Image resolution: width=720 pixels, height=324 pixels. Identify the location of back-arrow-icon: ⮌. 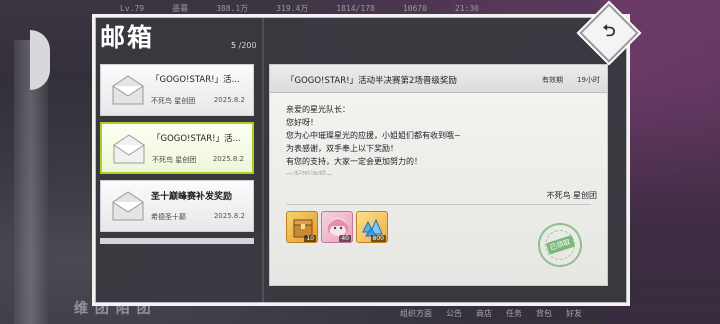
(609, 33).